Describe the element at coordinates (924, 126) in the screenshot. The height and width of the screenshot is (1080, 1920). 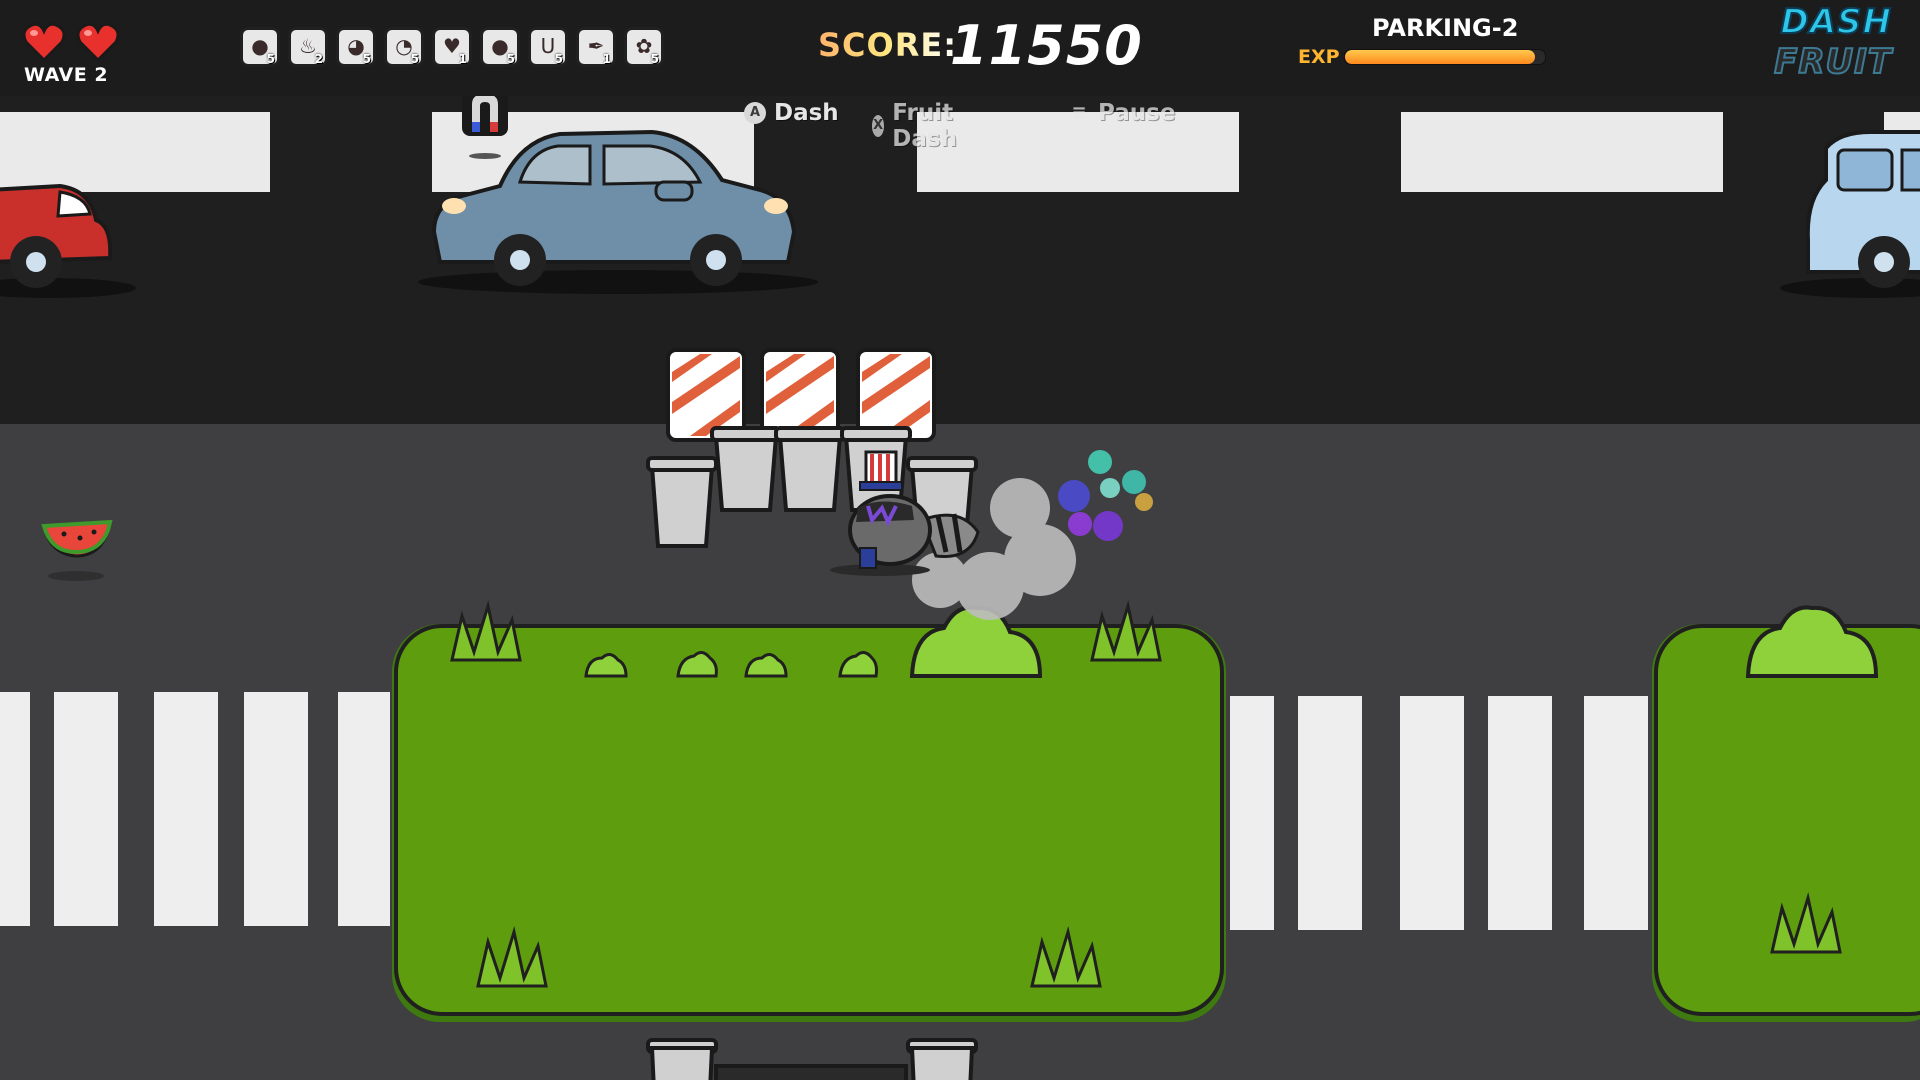
I see `control-hint-label: Fruit Dash` at that location.